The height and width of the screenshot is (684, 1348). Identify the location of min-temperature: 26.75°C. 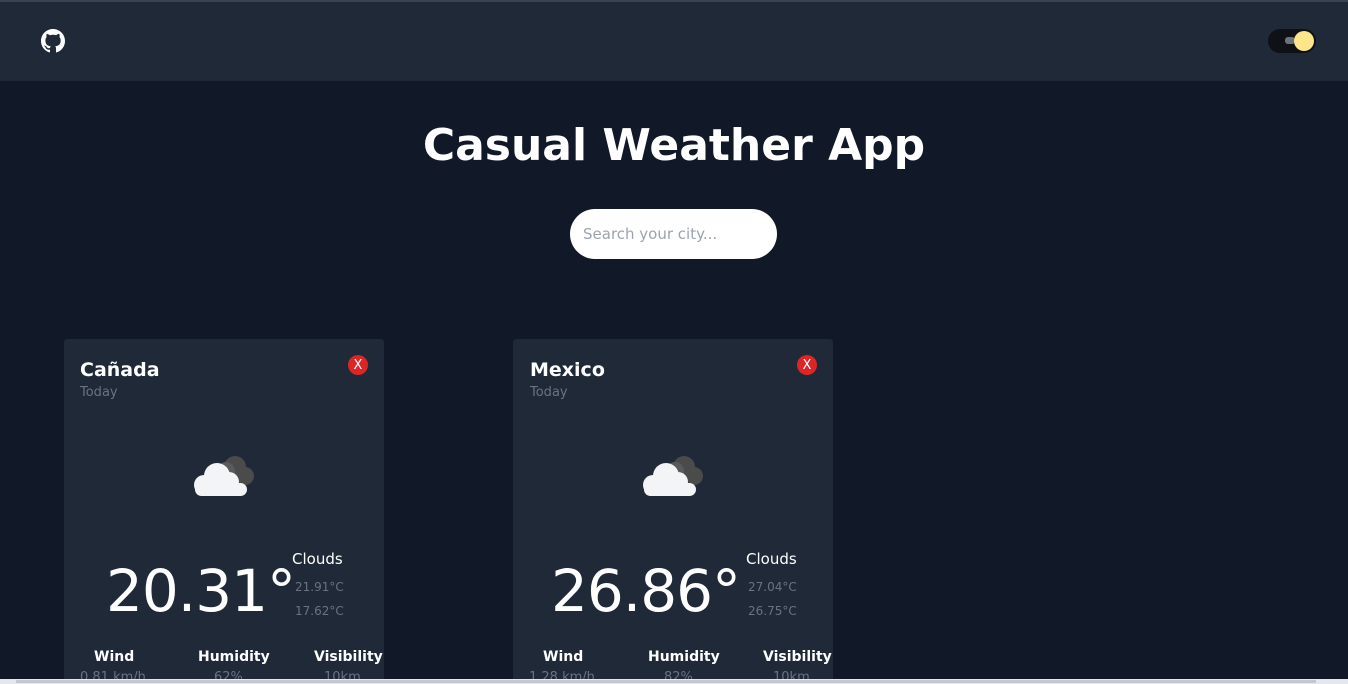
(772, 611).